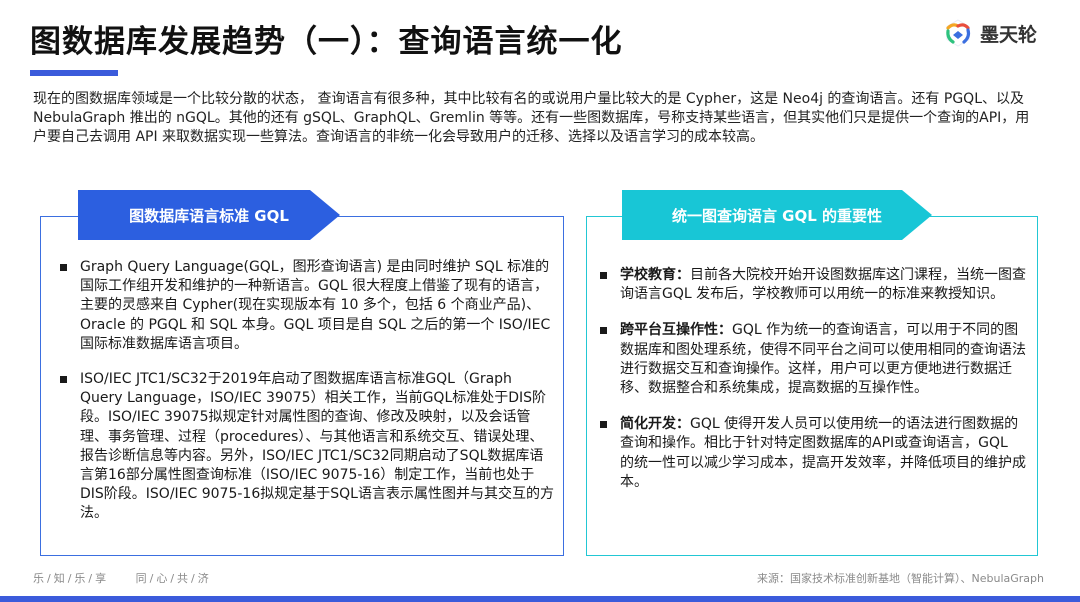 This screenshot has height=602, width=1080. I want to click on brand-logo: 墨天轮, so click(989, 33).